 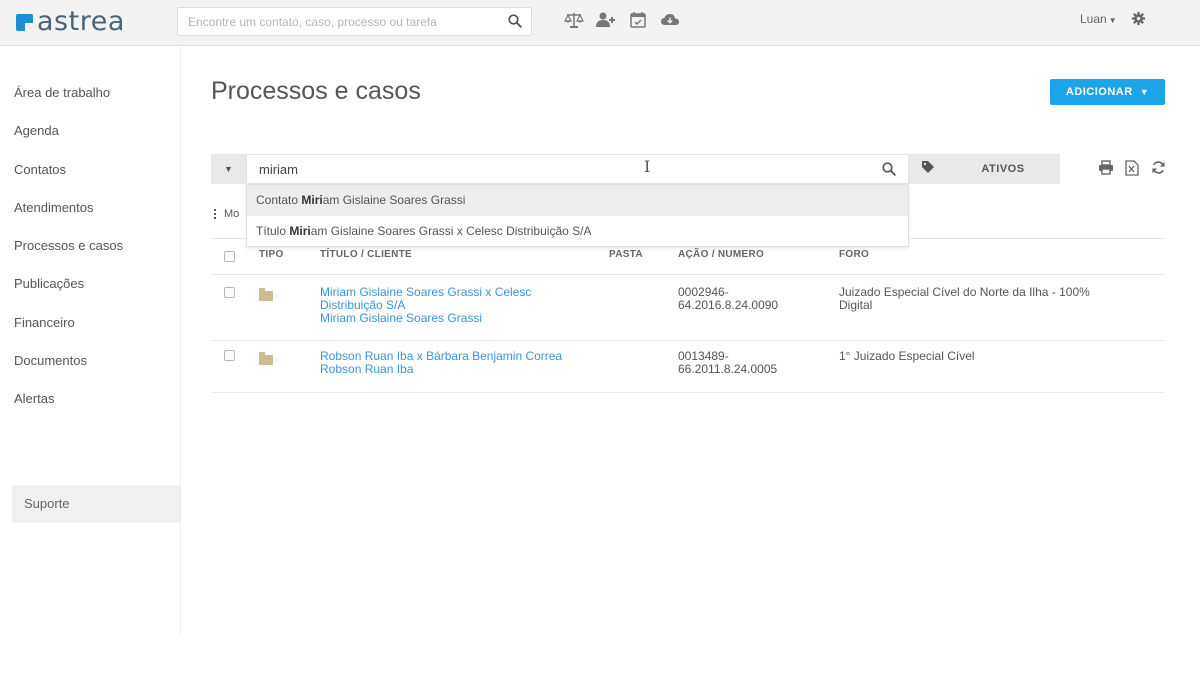 What do you see at coordinates (626, 254) in the screenshot?
I see `column-header-pasta: PASTA` at bounding box center [626, 254].